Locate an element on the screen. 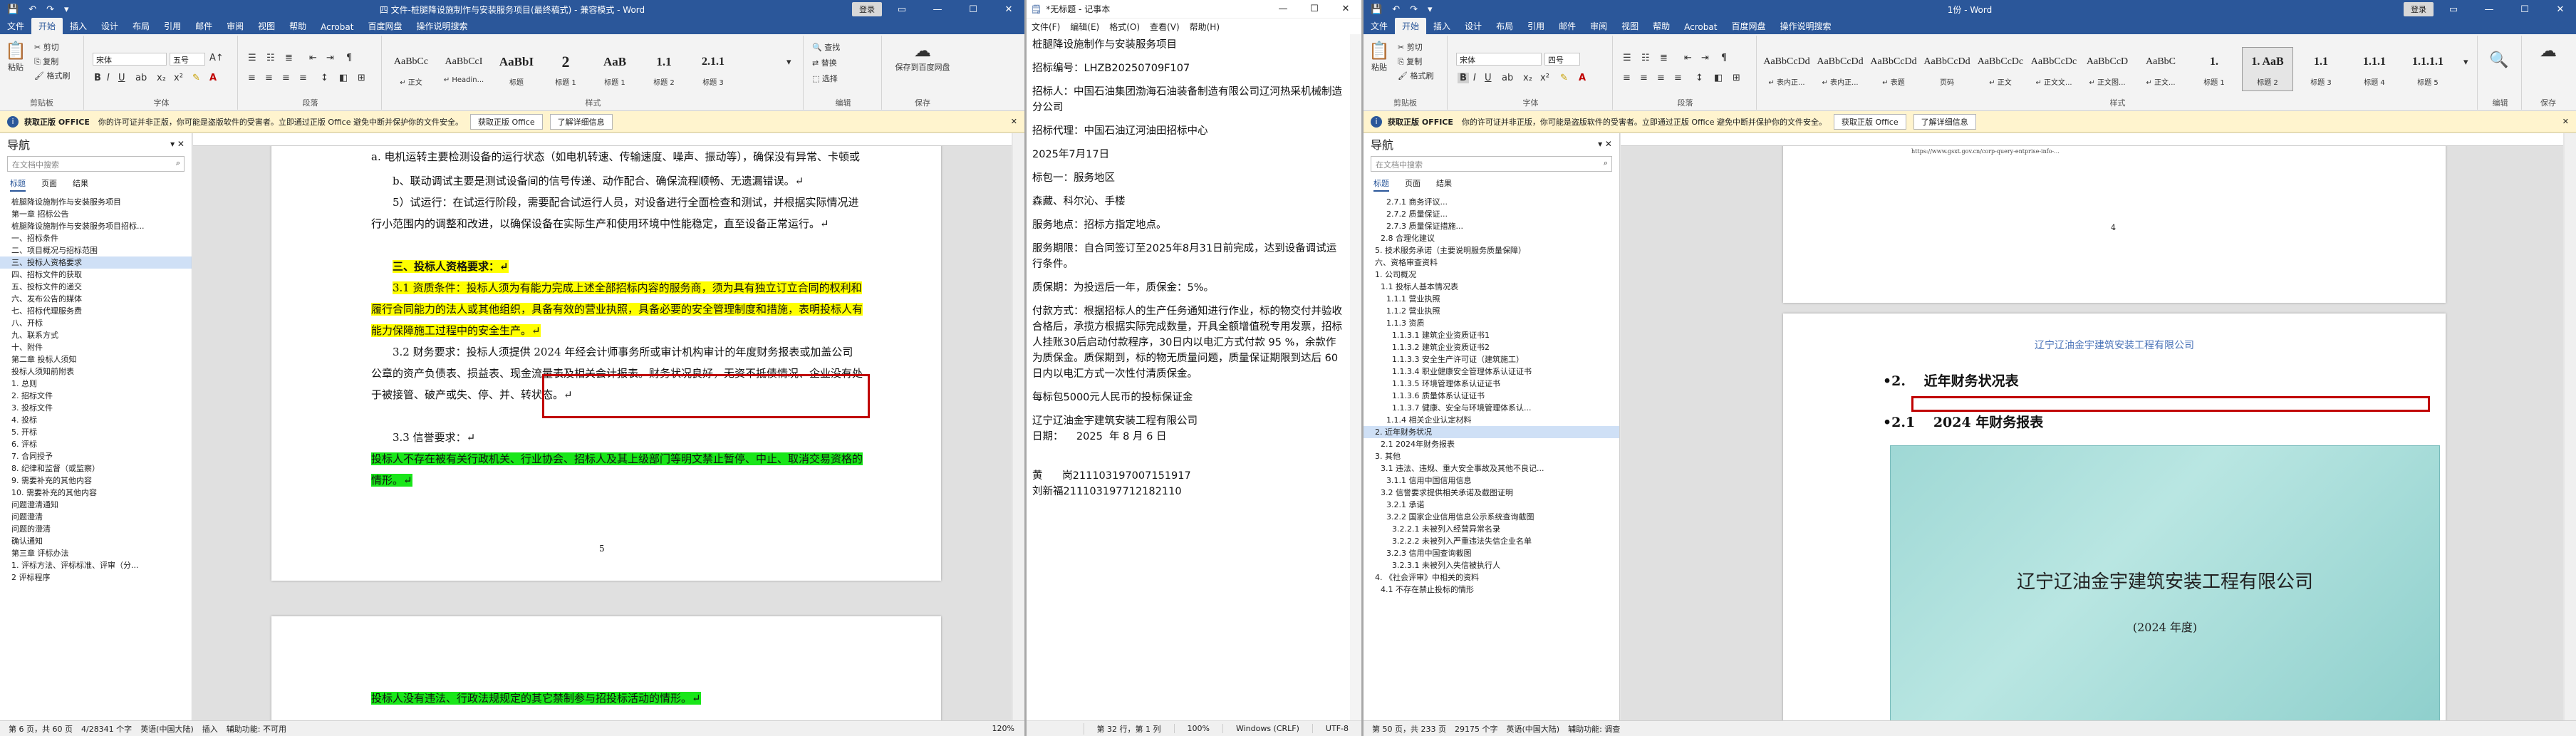 The image size is (2576, 736). nav-tab-headings: 标题 is located at coordinates (18, 184).